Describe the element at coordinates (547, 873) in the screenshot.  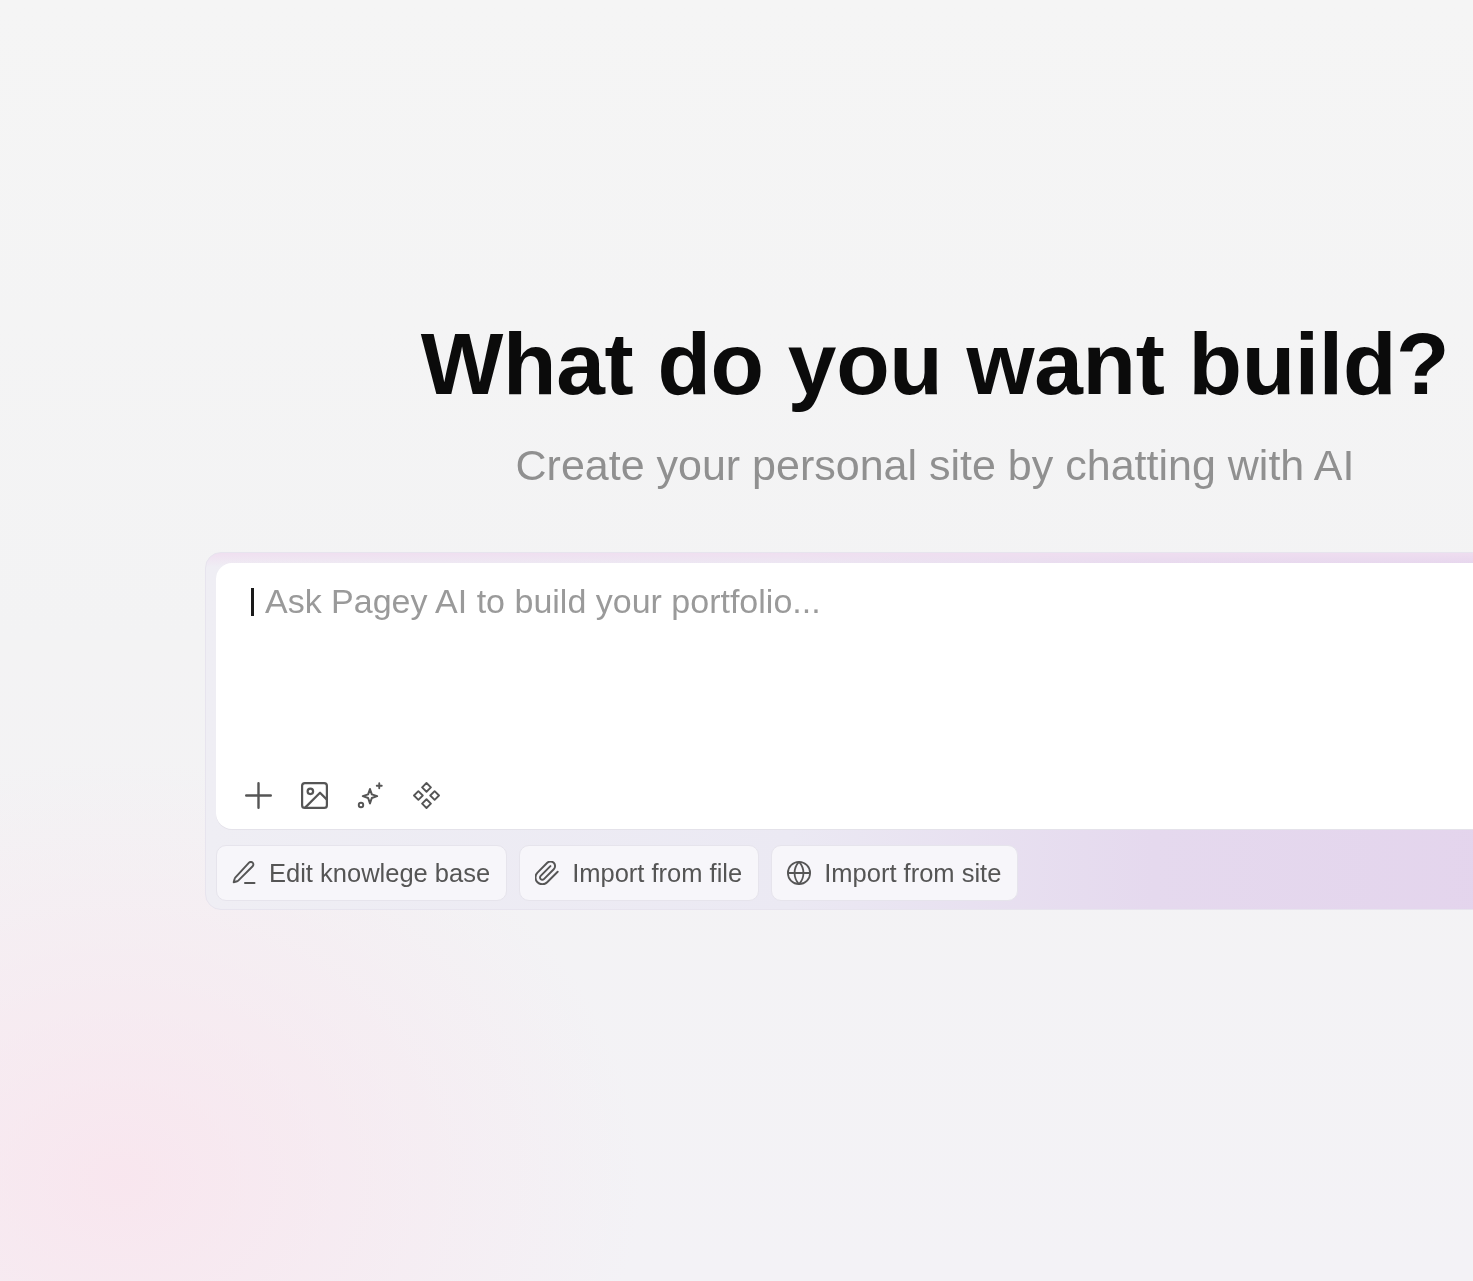
I see `paperclip-icon` at that location.